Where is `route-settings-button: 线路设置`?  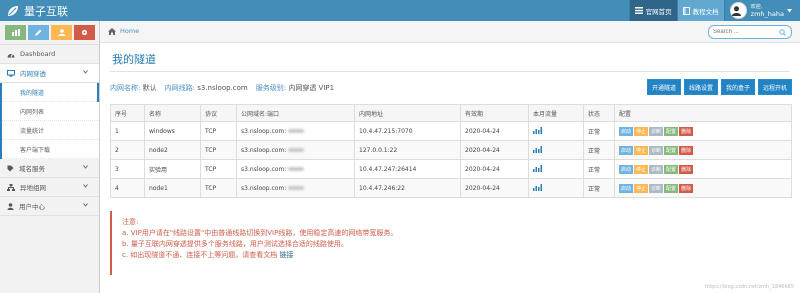 route-settings-button: 线路设置 is located at coordinates (700, 87).